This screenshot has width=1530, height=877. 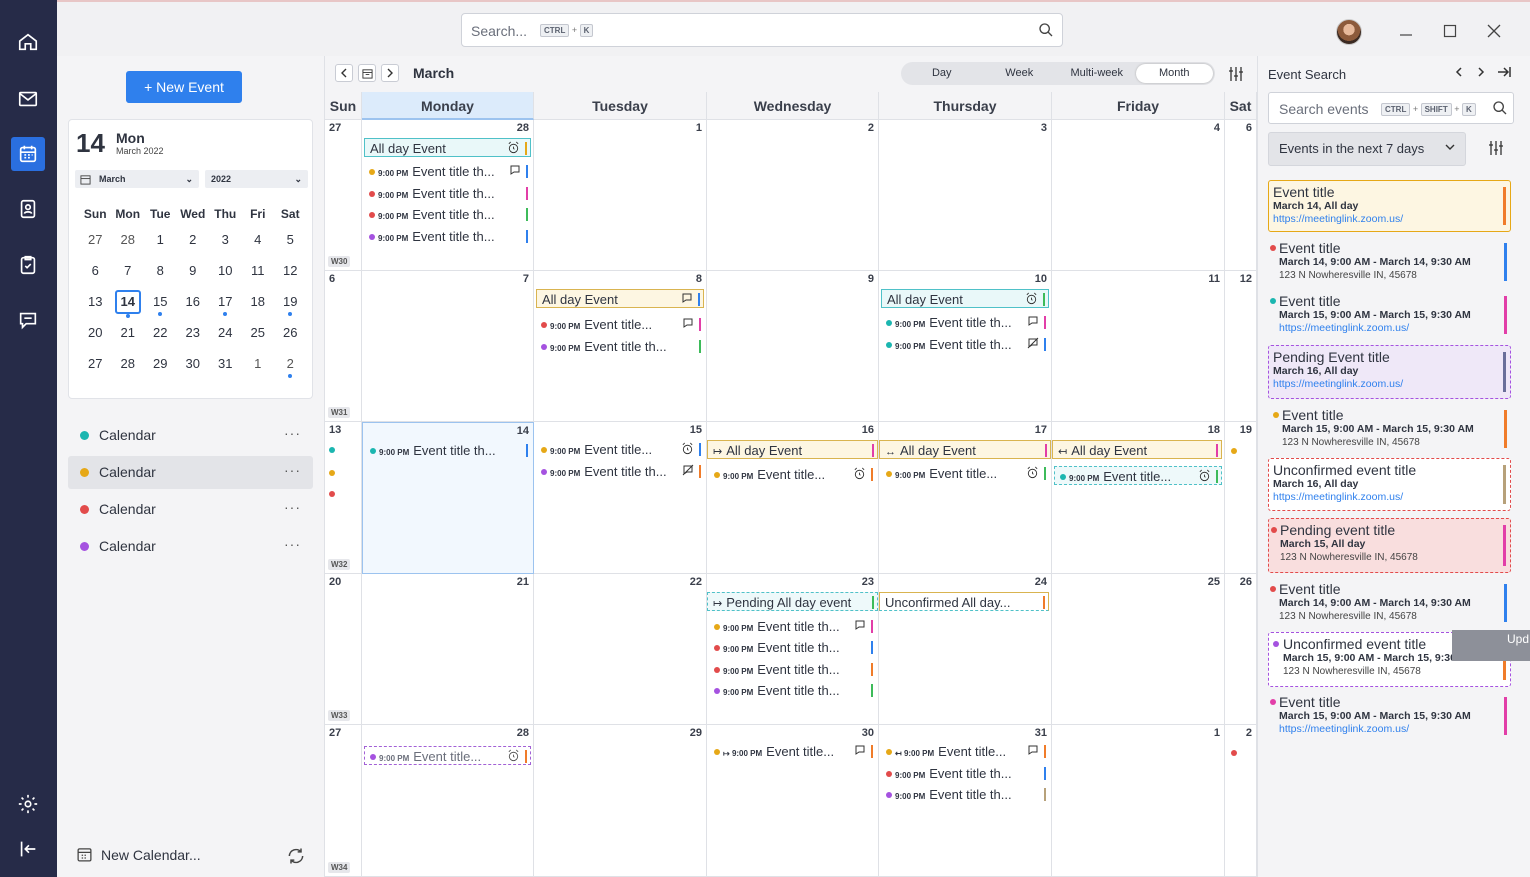 What do you see at coordinates (193, 369) in the screenshot?
I see `mini-day: 30` at bounding box center [193, 369].